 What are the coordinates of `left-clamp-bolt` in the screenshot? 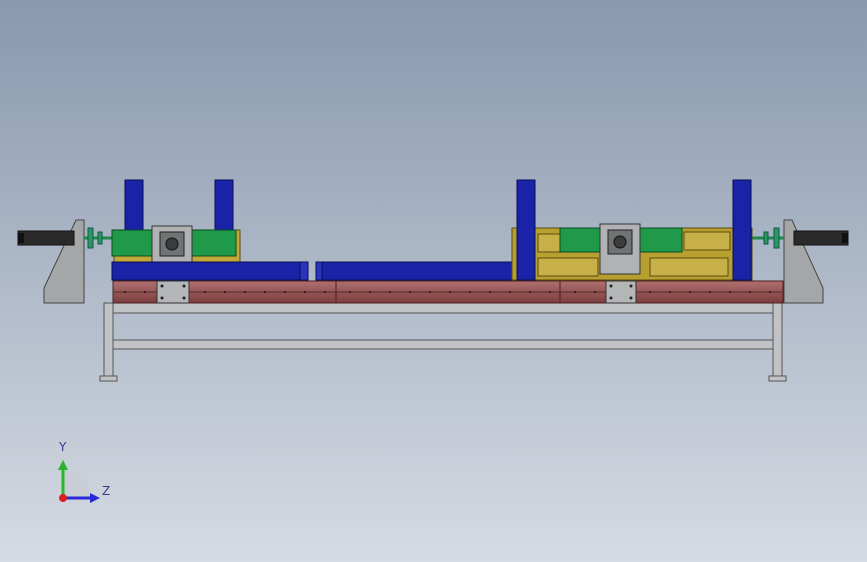 It's located at (172, 244).